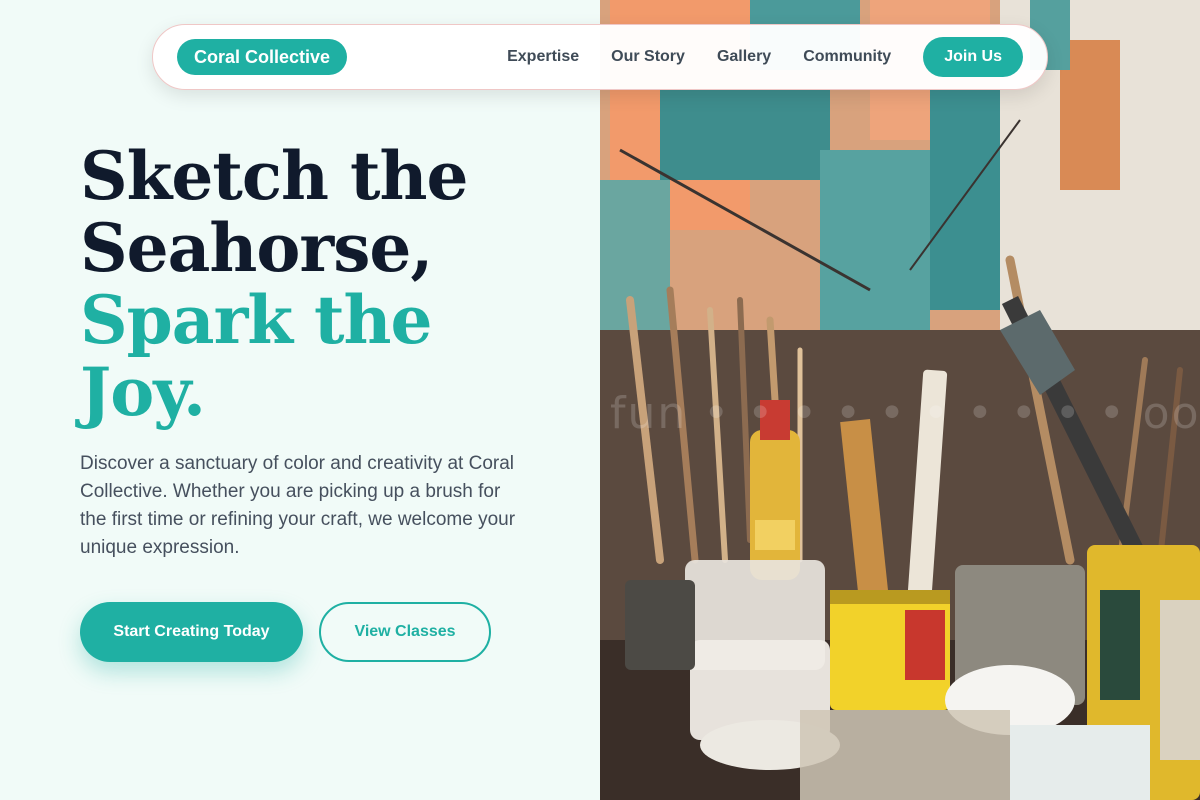 This screenshot has width=1200, height=800. Describe the element at coordinates (905, 413) in the screenshot. I see `image-watermark: fun • • • • • • • • • • oo.c` at that location.